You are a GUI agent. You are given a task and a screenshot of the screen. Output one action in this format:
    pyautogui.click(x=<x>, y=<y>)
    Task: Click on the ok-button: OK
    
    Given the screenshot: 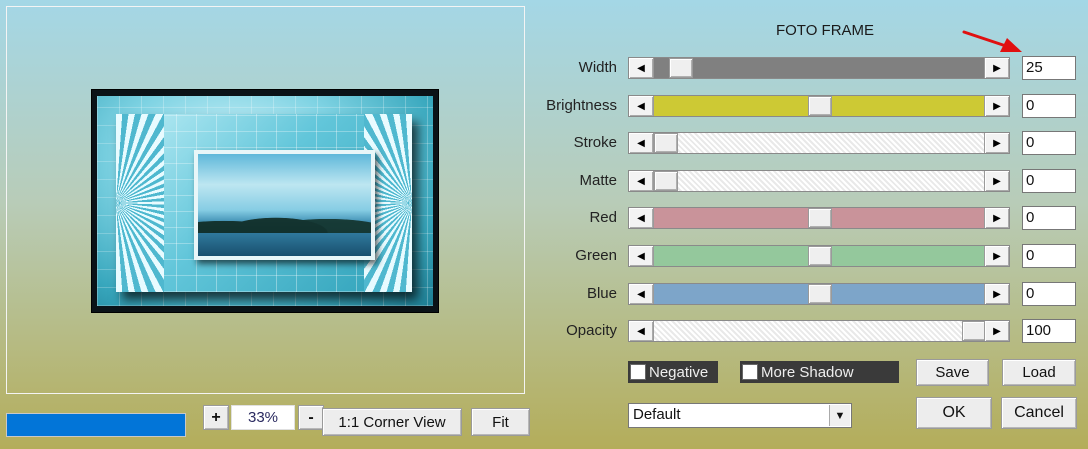 What is the action you would take?
    pyautogui.click(x=954, y=413)
    